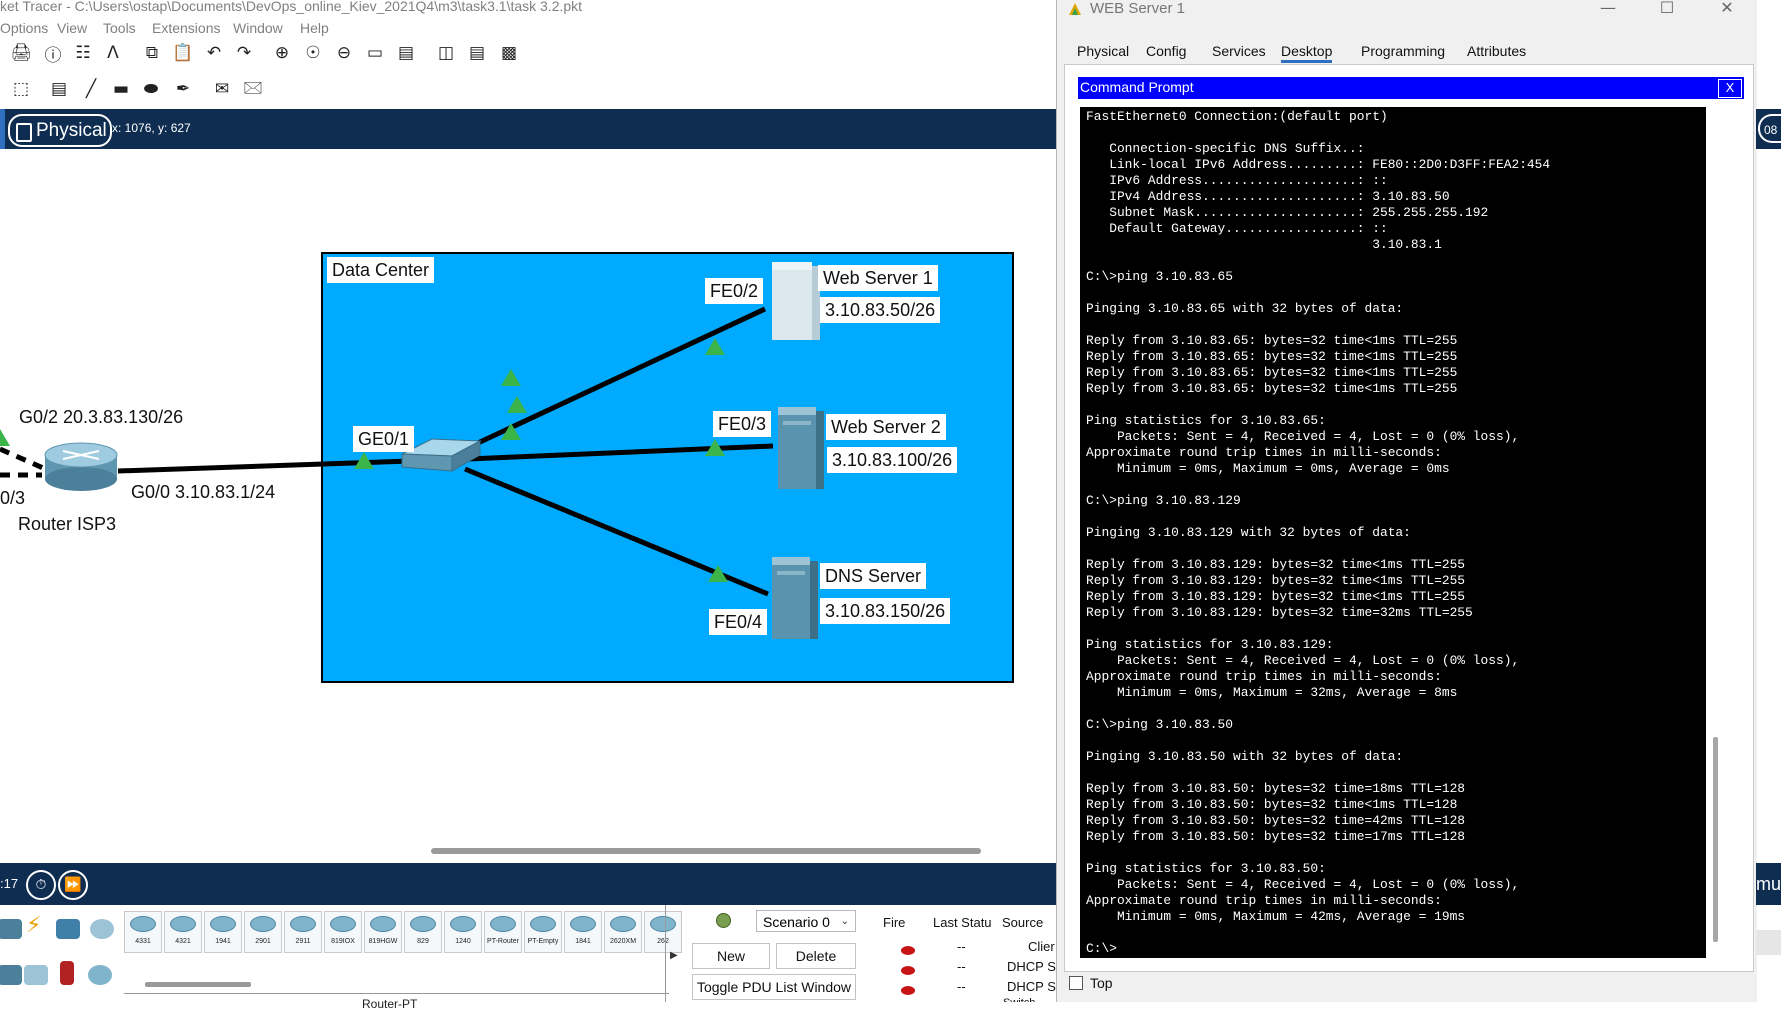  What do you see at coordinates (795, 598) in the screenshot?
I see `dns-server-icon` at bounding box center [795, 598].